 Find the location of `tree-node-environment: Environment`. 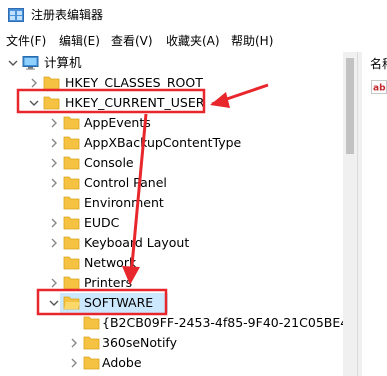

tree-node-environment: Environment is located at coordinates (171, 203).